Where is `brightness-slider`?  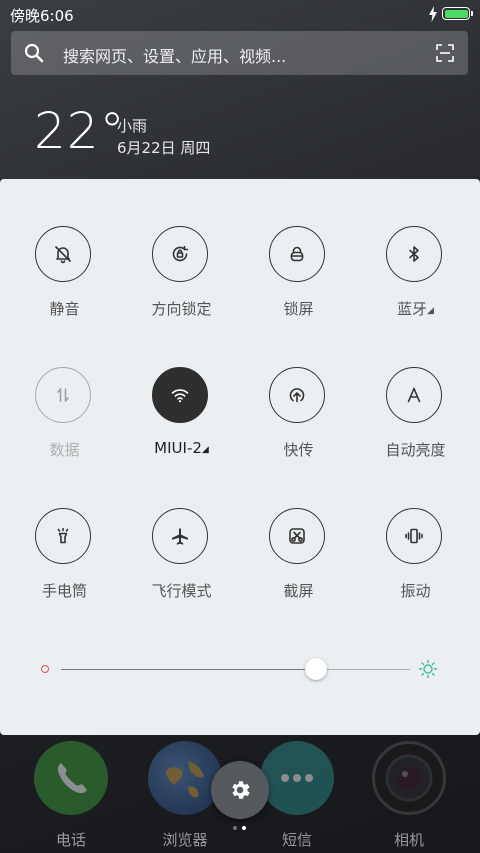 brightness-slider is located at coordinates (240, 669).